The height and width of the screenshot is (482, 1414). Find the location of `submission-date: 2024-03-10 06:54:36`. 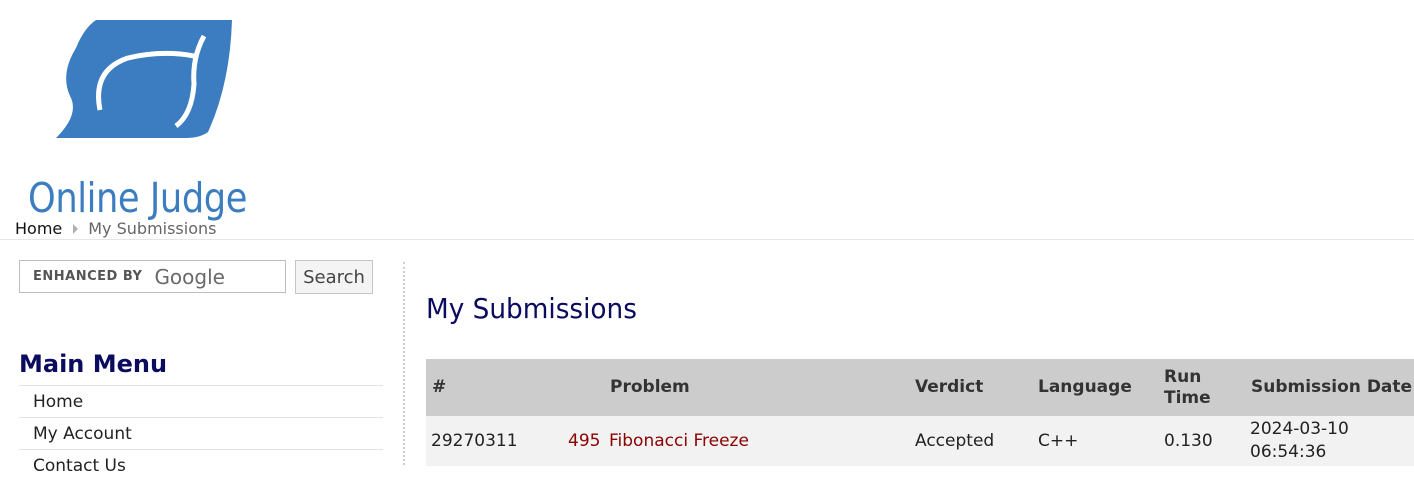

submission-date: 2024-03-10 06:54:36 is located at coordinates (1299, 441).